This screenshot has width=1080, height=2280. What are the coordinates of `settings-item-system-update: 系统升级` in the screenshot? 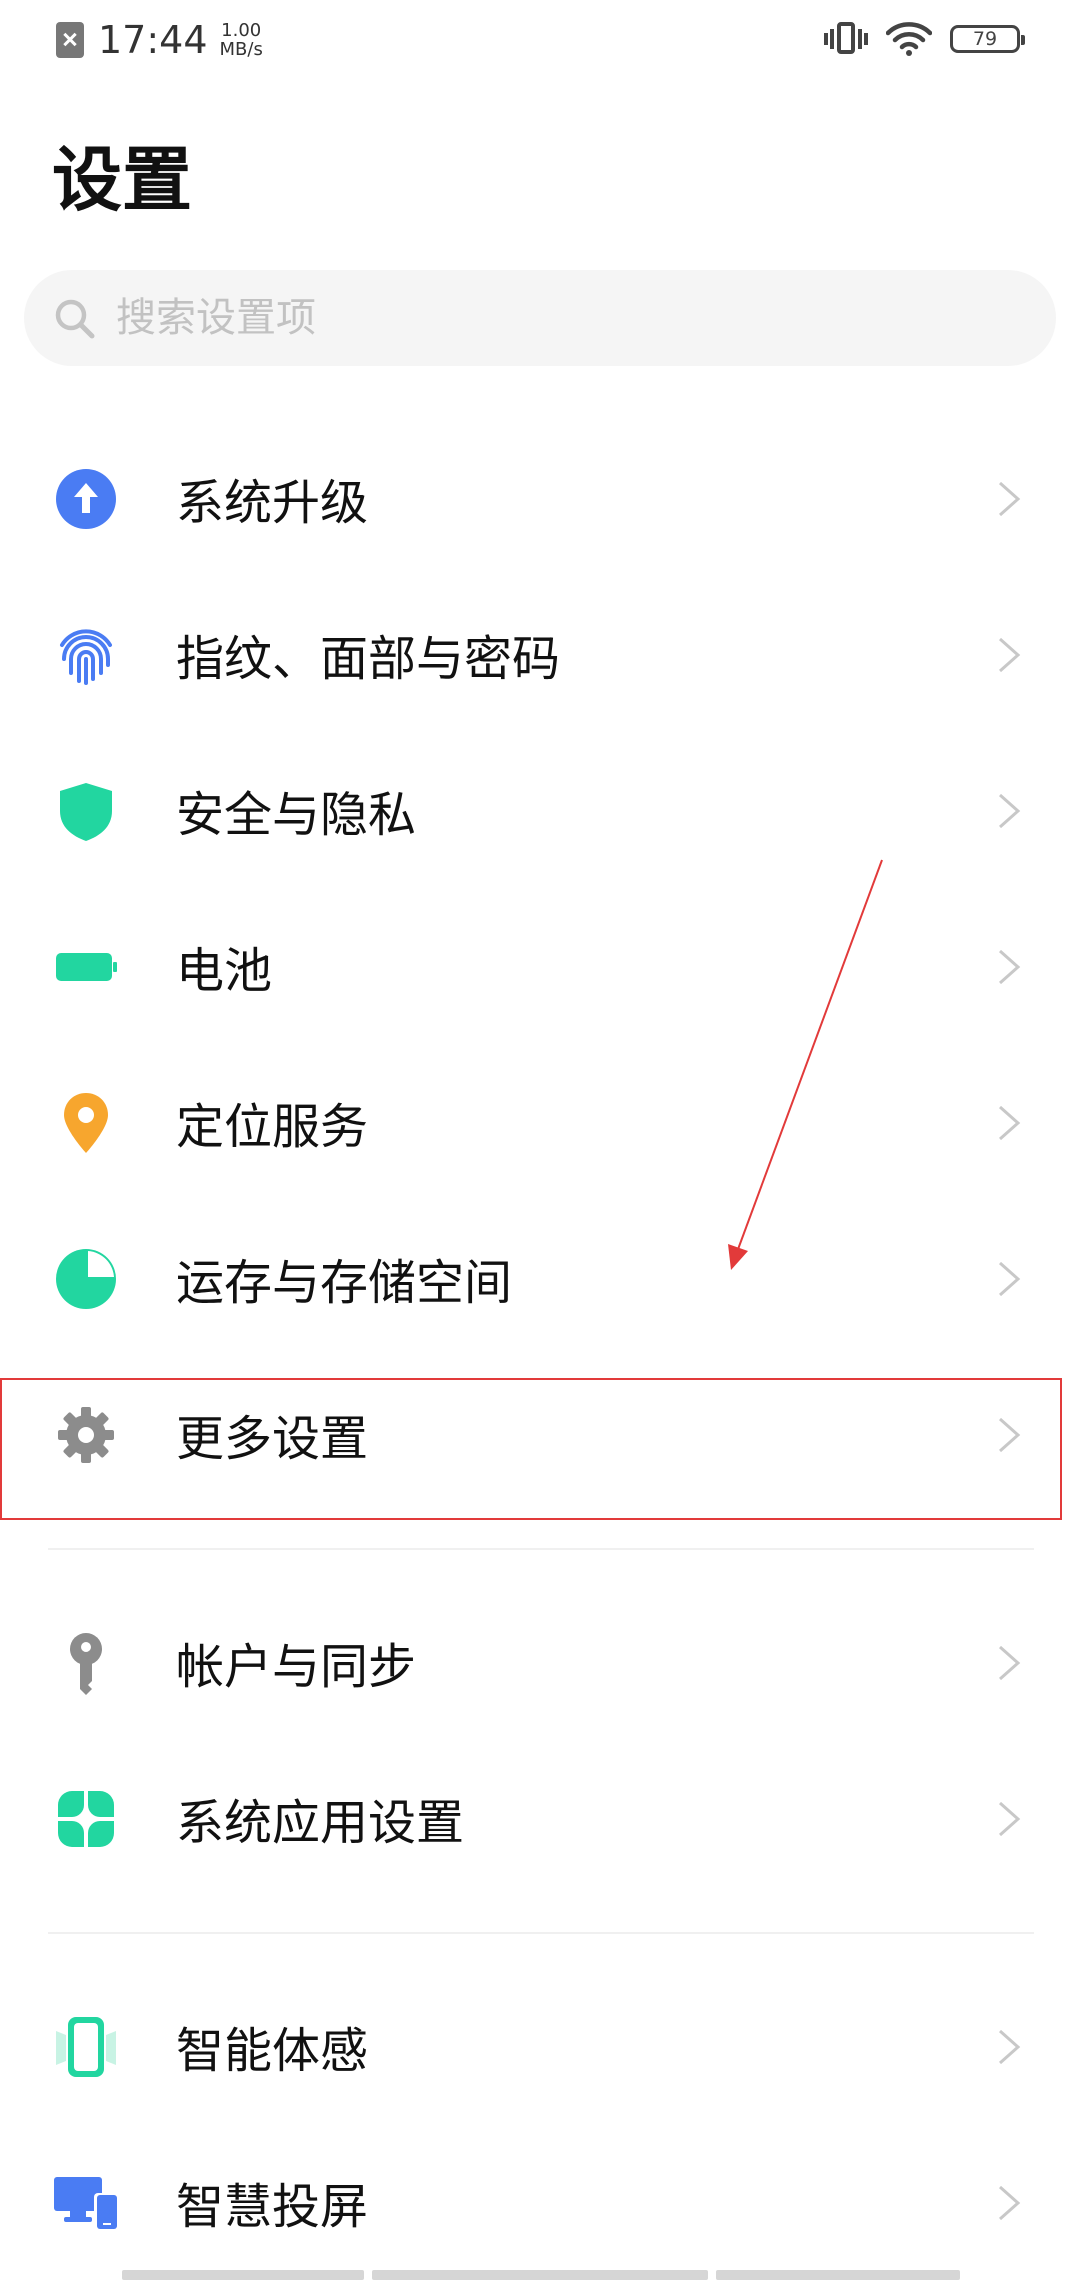 It's located at (540, 498).